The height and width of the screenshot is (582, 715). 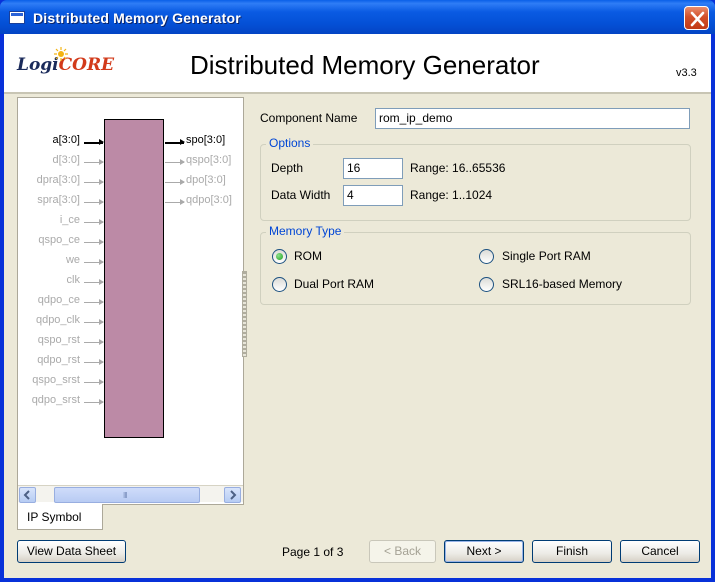 What do you see at coordinates (279, 256) in the screenshot?
I see `radio-rom` at bounding box center [279, 256].